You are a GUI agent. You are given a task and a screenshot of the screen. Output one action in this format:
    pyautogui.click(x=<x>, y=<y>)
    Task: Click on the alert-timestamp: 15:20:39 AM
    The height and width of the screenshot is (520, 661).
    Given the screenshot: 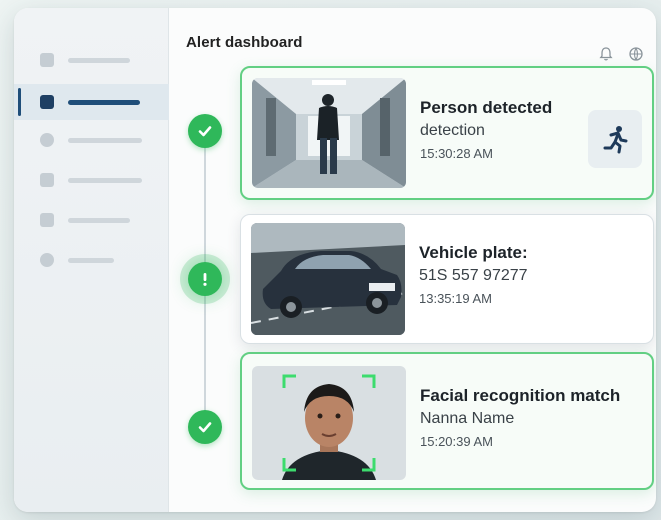 What is the action you would take?
    pyautogui.click(x=456, y=441)
    